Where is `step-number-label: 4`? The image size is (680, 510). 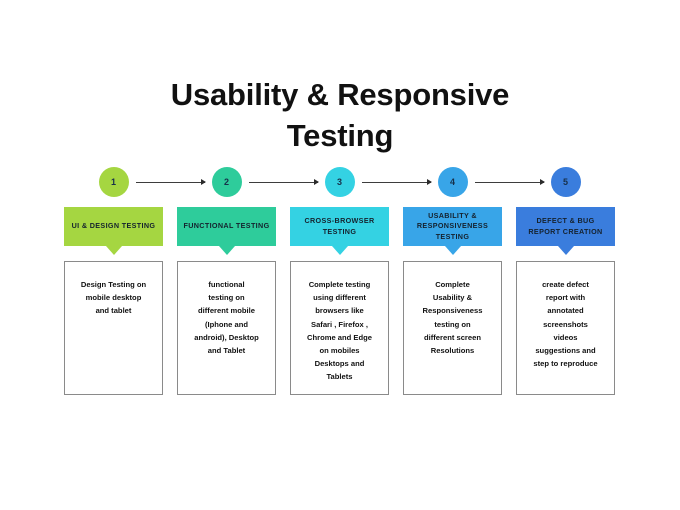 step-number-label: 4 is located at coordinates (452, 182).